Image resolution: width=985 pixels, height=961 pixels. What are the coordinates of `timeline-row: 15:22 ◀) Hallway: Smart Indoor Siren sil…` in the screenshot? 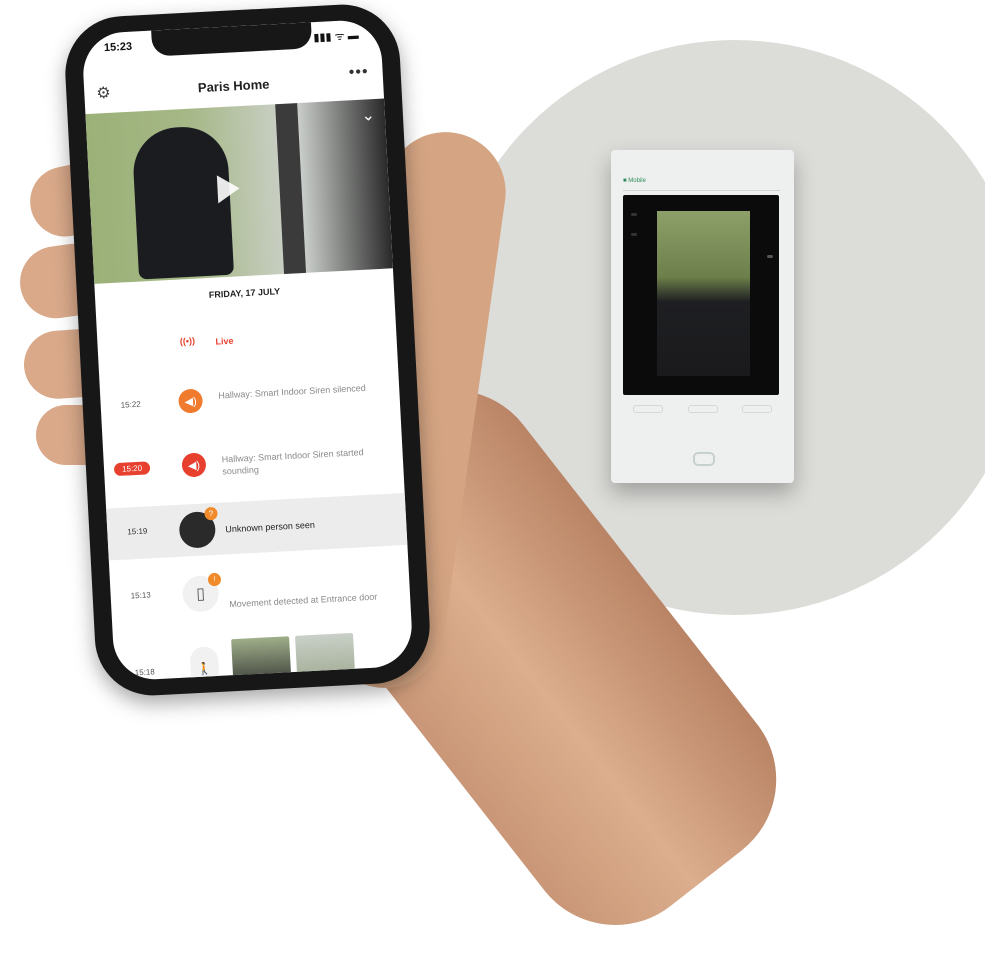 It's located at (250, 404).